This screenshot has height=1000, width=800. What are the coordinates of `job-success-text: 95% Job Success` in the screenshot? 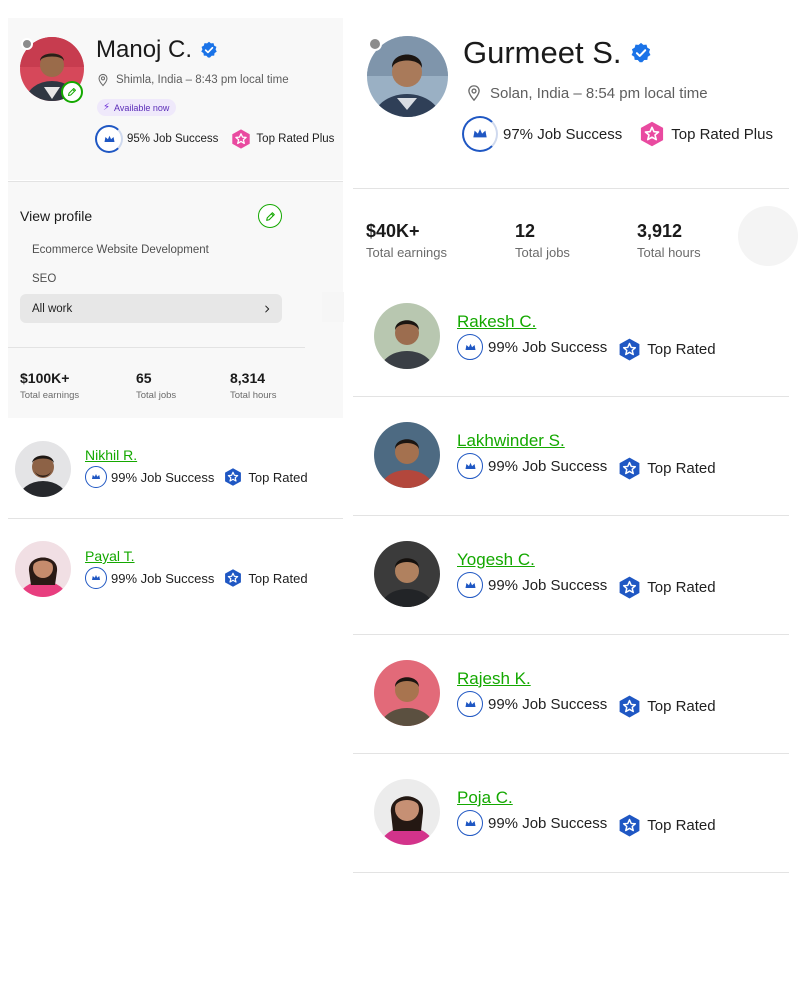 It's located at (173, 139).